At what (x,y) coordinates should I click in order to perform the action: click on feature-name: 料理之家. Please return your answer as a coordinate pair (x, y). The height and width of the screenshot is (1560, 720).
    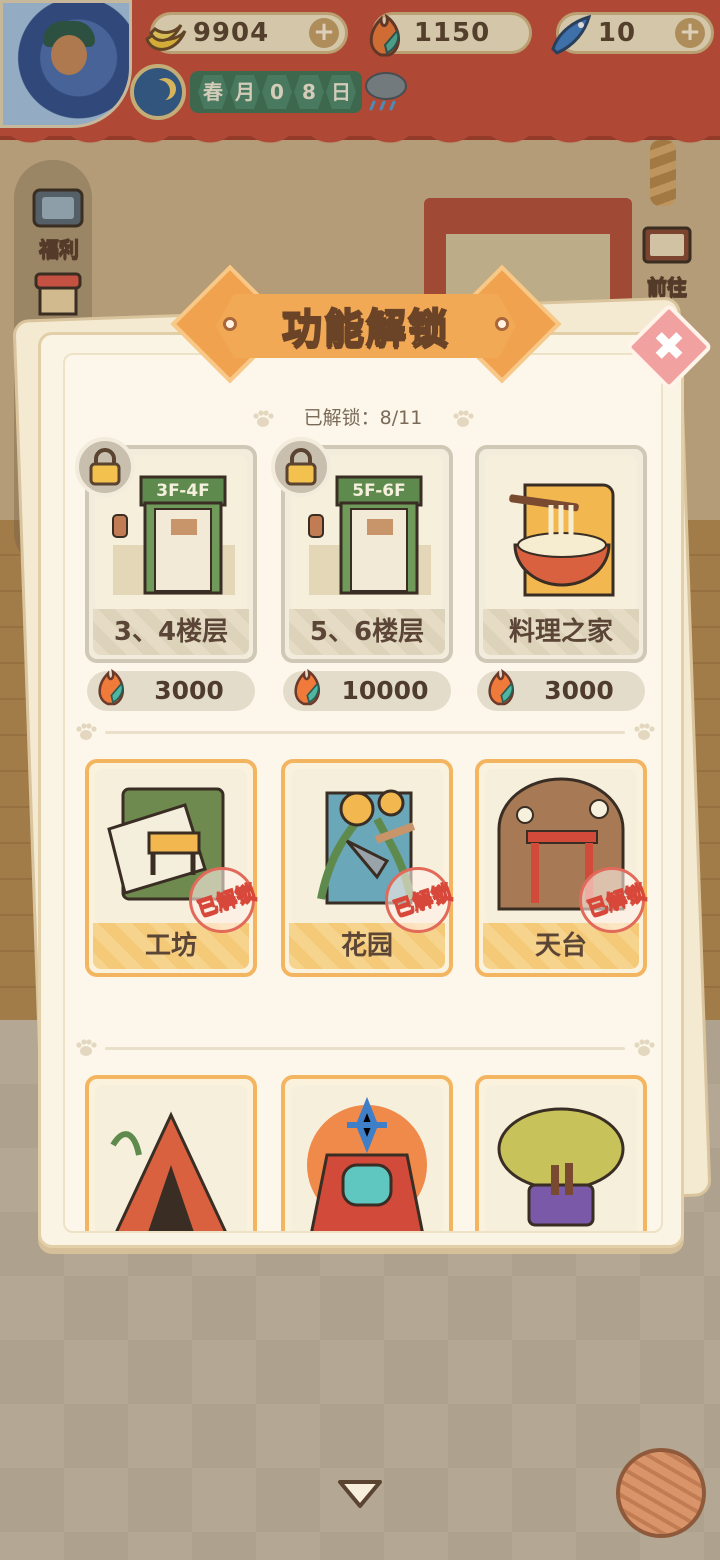
    Looking at the image, I should click on (561, 632).